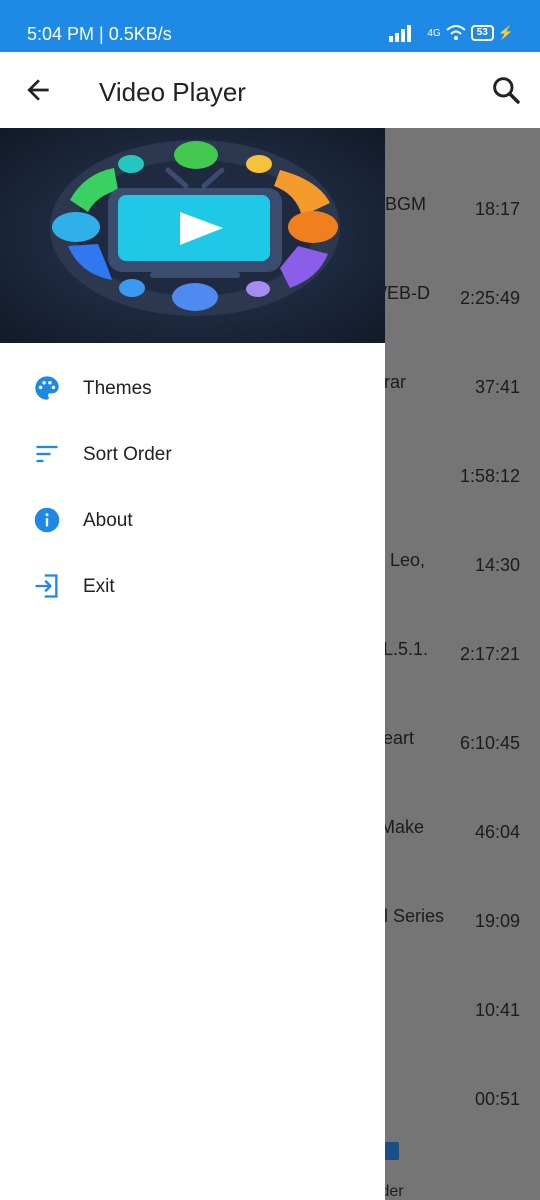 This screenshot has width=540, height=1200. I want to click on drawer-item-label: About, so click(108, 520).